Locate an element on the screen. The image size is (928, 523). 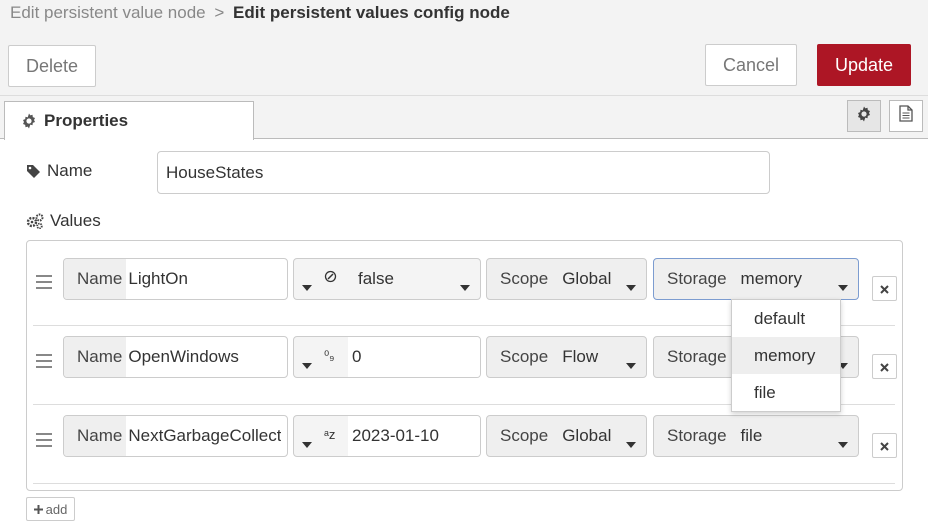
value-name-input: NextGarbageCollect is located at coordinates (203, 436).